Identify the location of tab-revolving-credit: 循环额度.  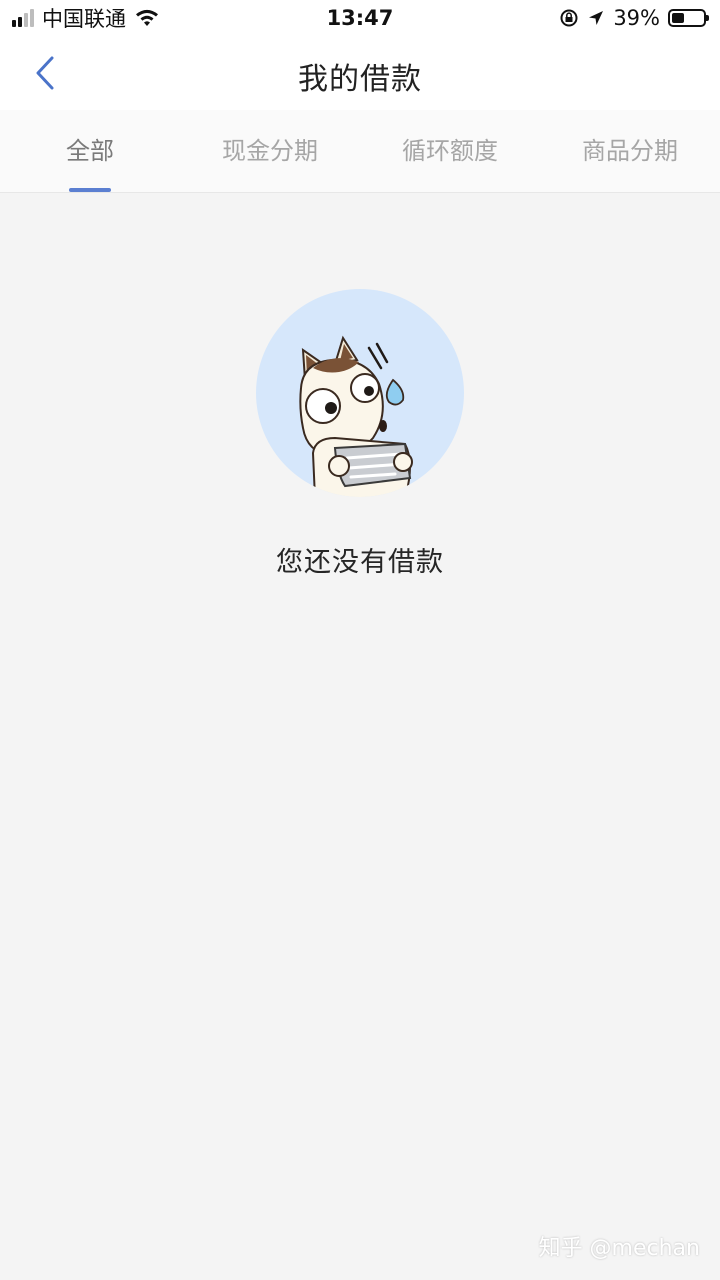
(450, 151).